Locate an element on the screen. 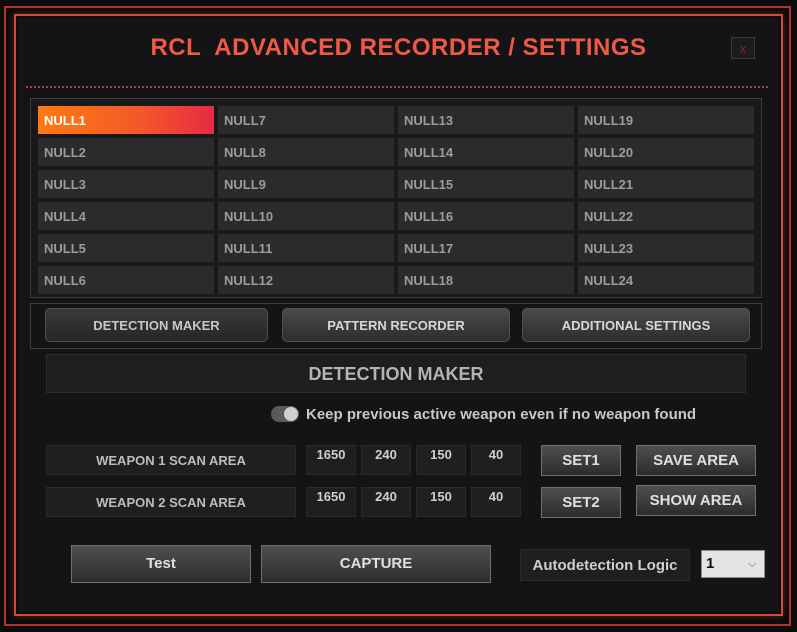 The height and width of the screenshot is (632, 797). section-title: DETECTION MAKER is located at coordinates (396, 373).